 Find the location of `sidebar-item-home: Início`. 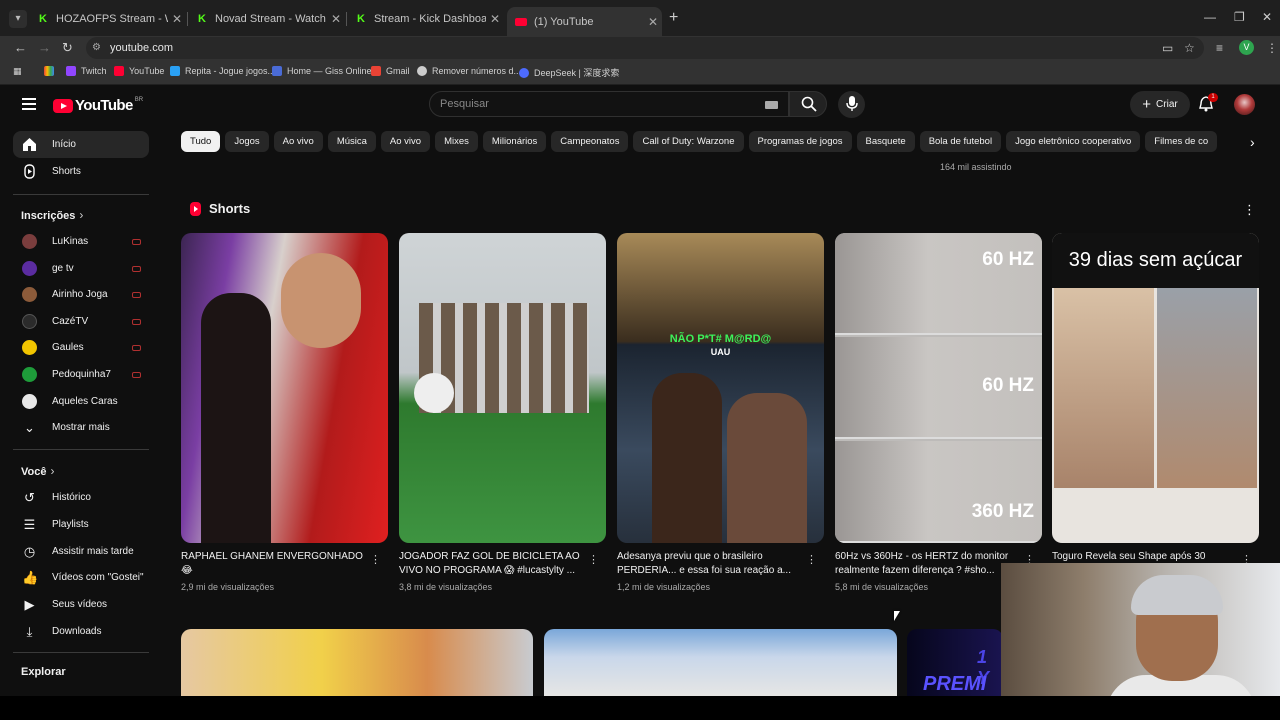

sidebar-item-home: Início is located at coordinates (81, 144).